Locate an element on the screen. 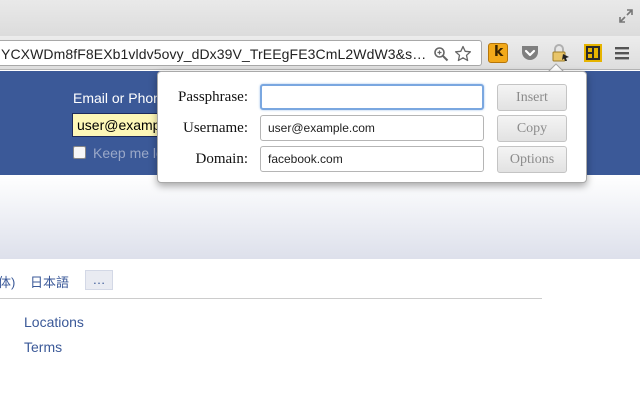  options-button: Options is located at coordinates (532, 159).